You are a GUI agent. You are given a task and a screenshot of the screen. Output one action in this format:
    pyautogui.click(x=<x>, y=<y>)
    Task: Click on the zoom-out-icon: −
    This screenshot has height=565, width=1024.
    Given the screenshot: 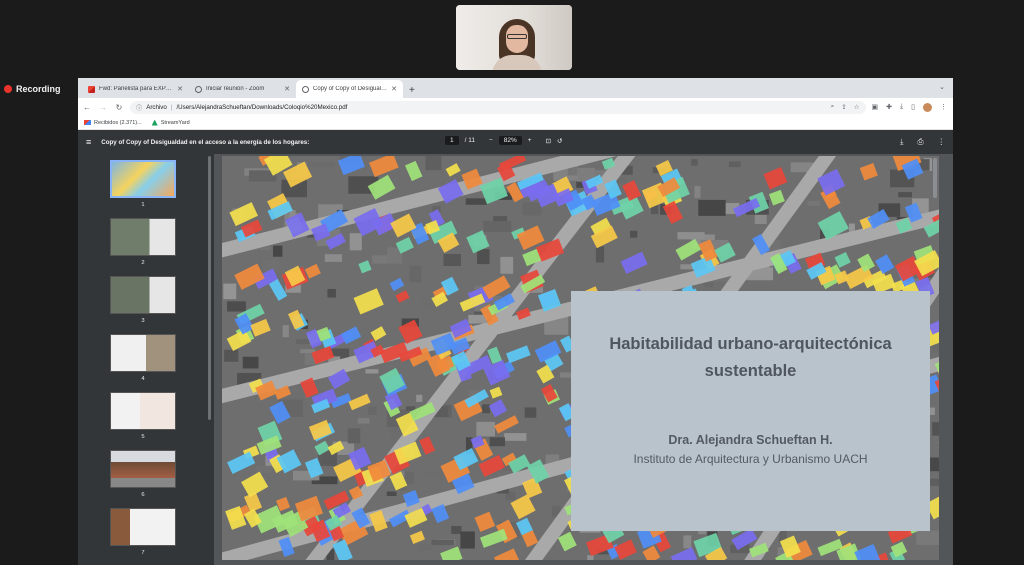 What is the action you would take?
    pyautogui.click(x=491, y=140)
    